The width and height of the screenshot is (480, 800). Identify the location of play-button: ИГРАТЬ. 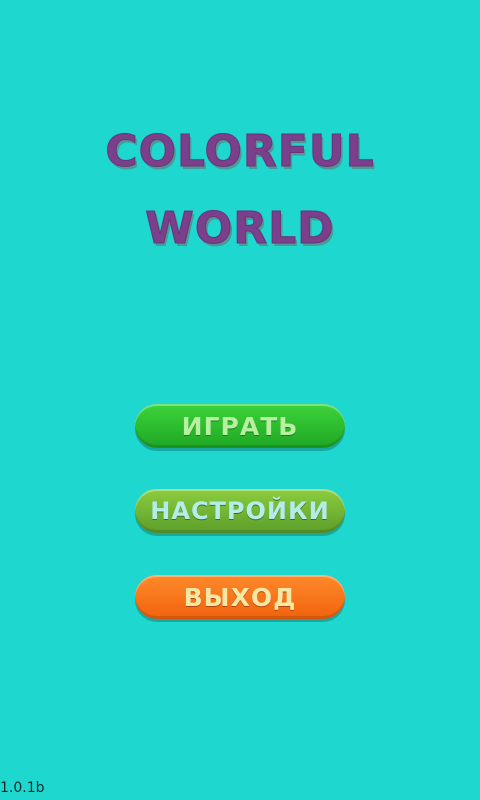
(240, 426).